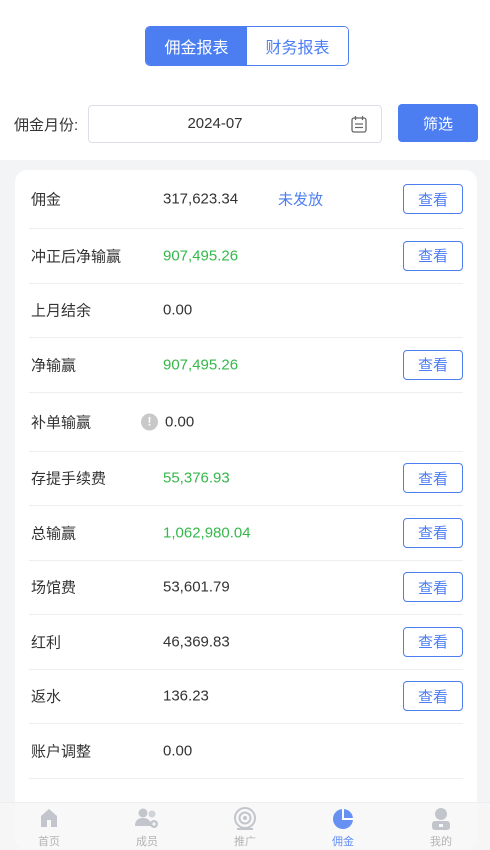 The image size is (490, 850). What do you see at coordinates (49, 818) in the screenshot?
I see `home-icon` at bounding box center [49, 818].